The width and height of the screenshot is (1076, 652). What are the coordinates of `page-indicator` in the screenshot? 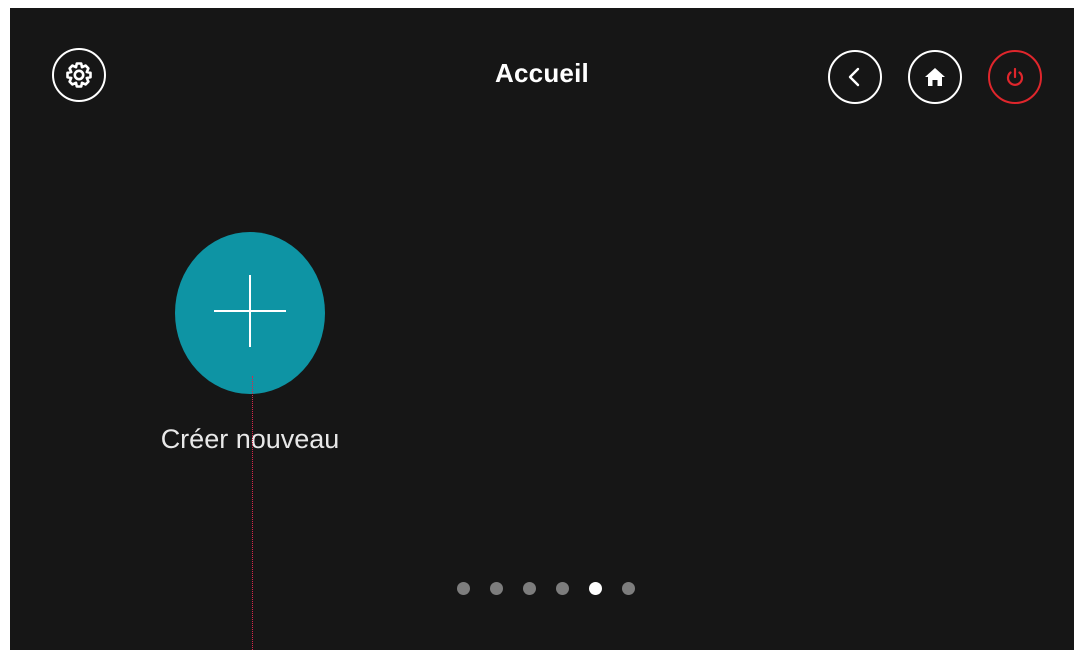 It's located at (546, 588).